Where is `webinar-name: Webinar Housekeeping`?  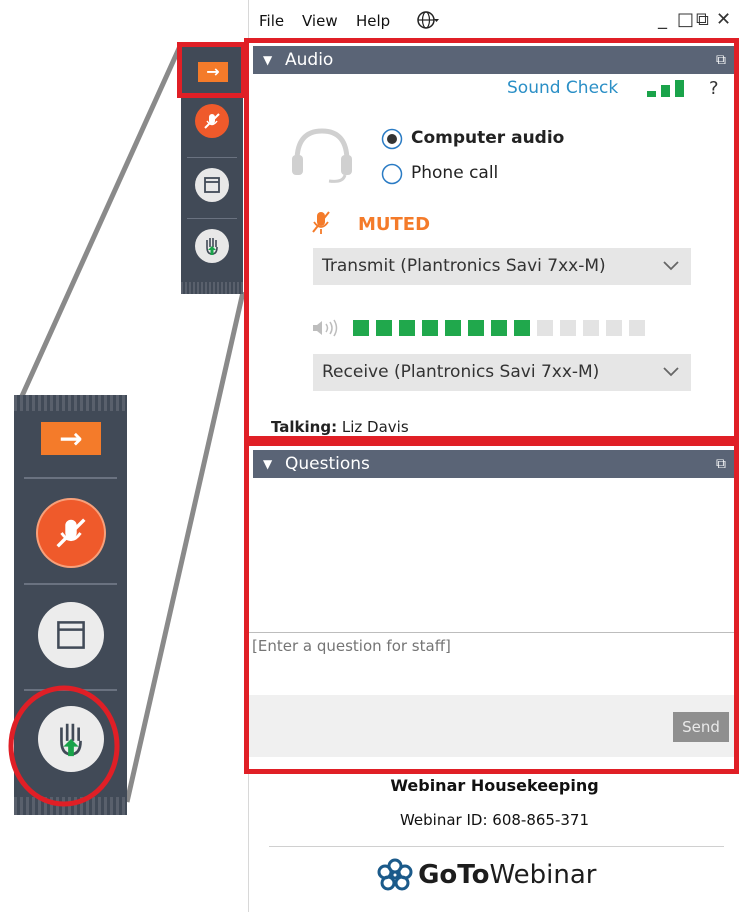 webinar-name: Webinar Housekeeping is located at coordinates (494, 785).